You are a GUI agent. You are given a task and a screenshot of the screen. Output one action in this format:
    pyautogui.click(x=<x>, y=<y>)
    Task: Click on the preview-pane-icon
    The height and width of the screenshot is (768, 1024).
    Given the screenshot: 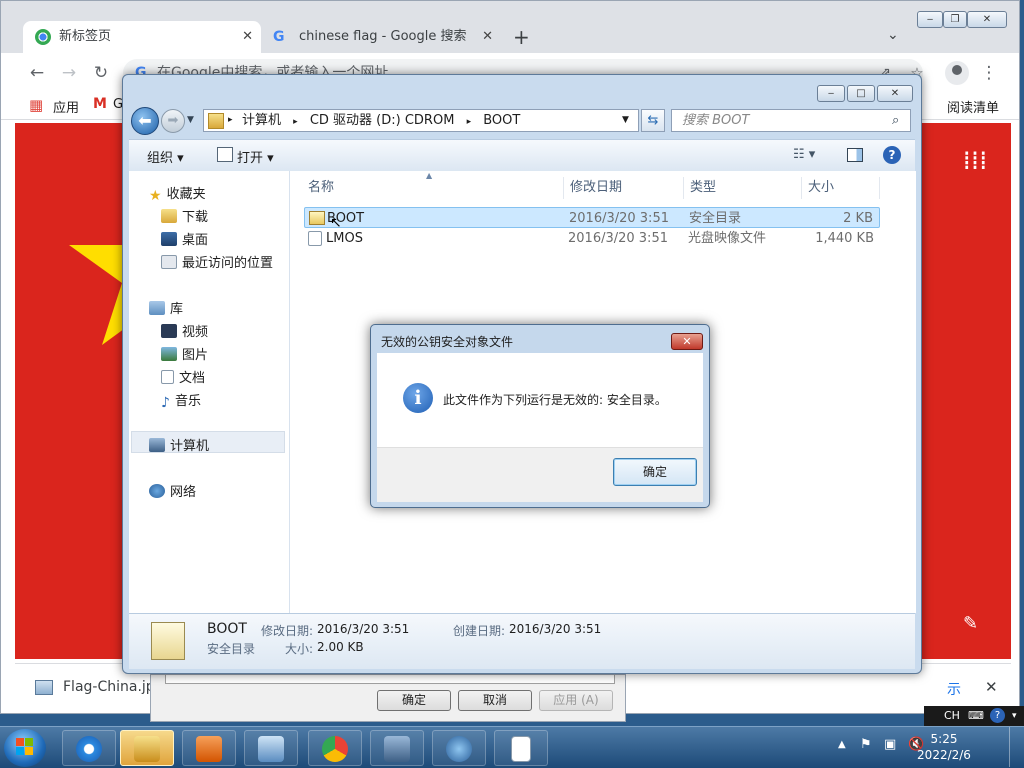 What is the action you would take?
    pyautogui.click(x=855, y=155)
    